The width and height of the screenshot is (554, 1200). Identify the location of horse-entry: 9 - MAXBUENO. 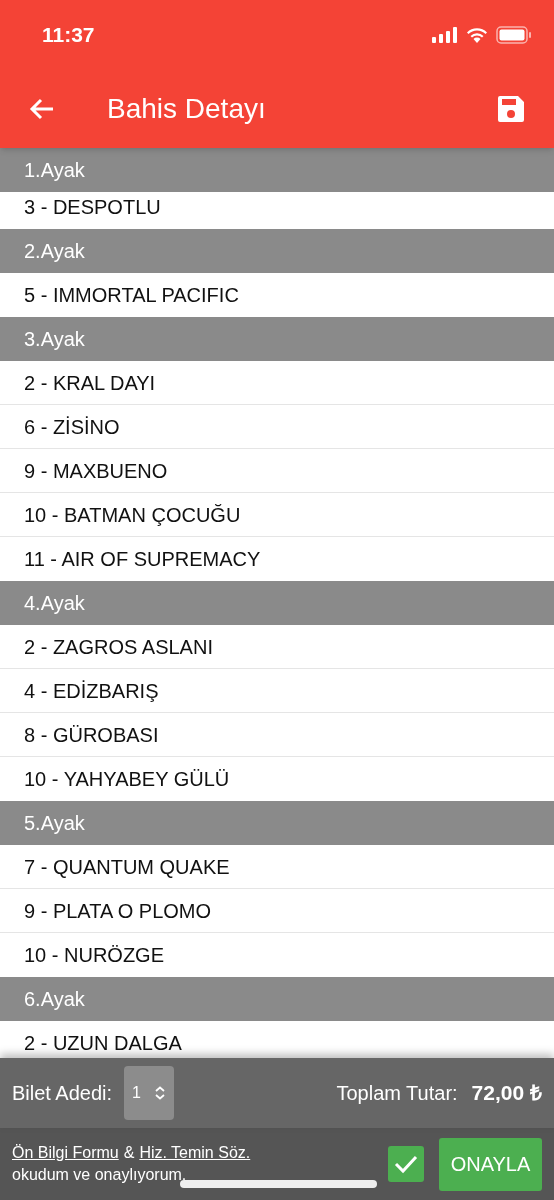
(96, 470).